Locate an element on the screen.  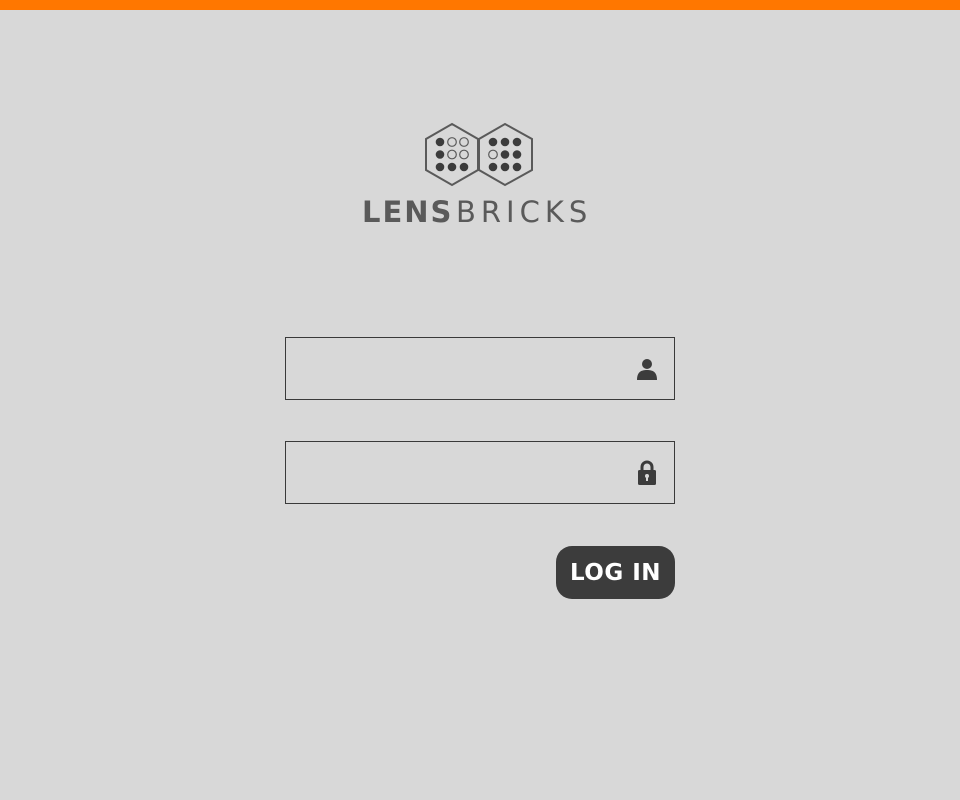
logo-word-bricks: BRICKS is located at coordinates (524, 212).